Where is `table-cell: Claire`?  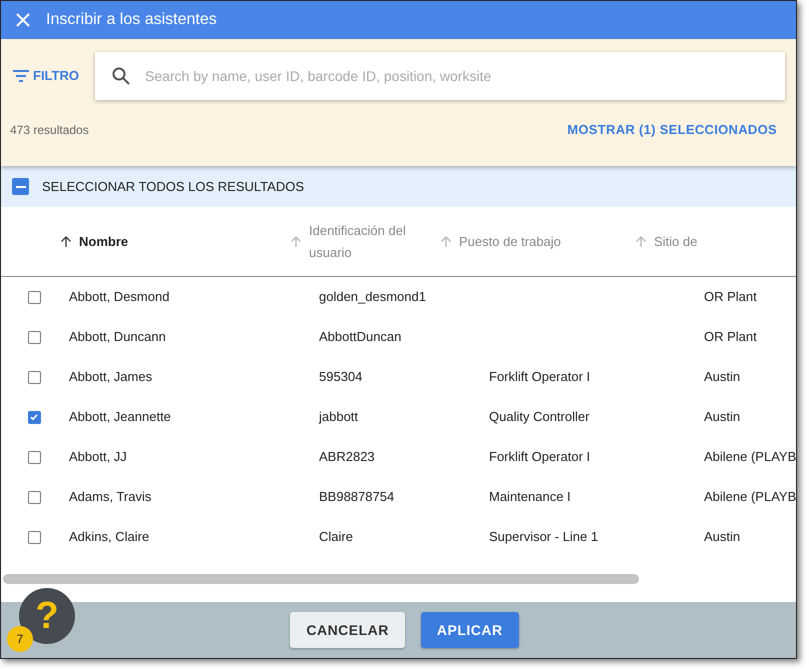
table-cell: Claire is located at coordinates (336, 536).